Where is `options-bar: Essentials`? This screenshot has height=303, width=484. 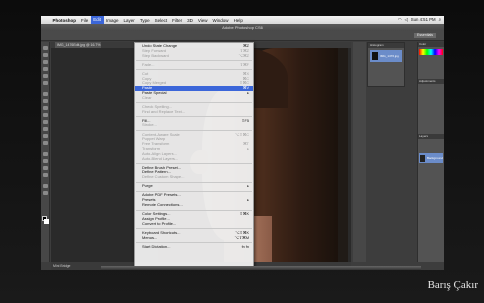
options-bar: Essentials is located at coordinates (242, 36).